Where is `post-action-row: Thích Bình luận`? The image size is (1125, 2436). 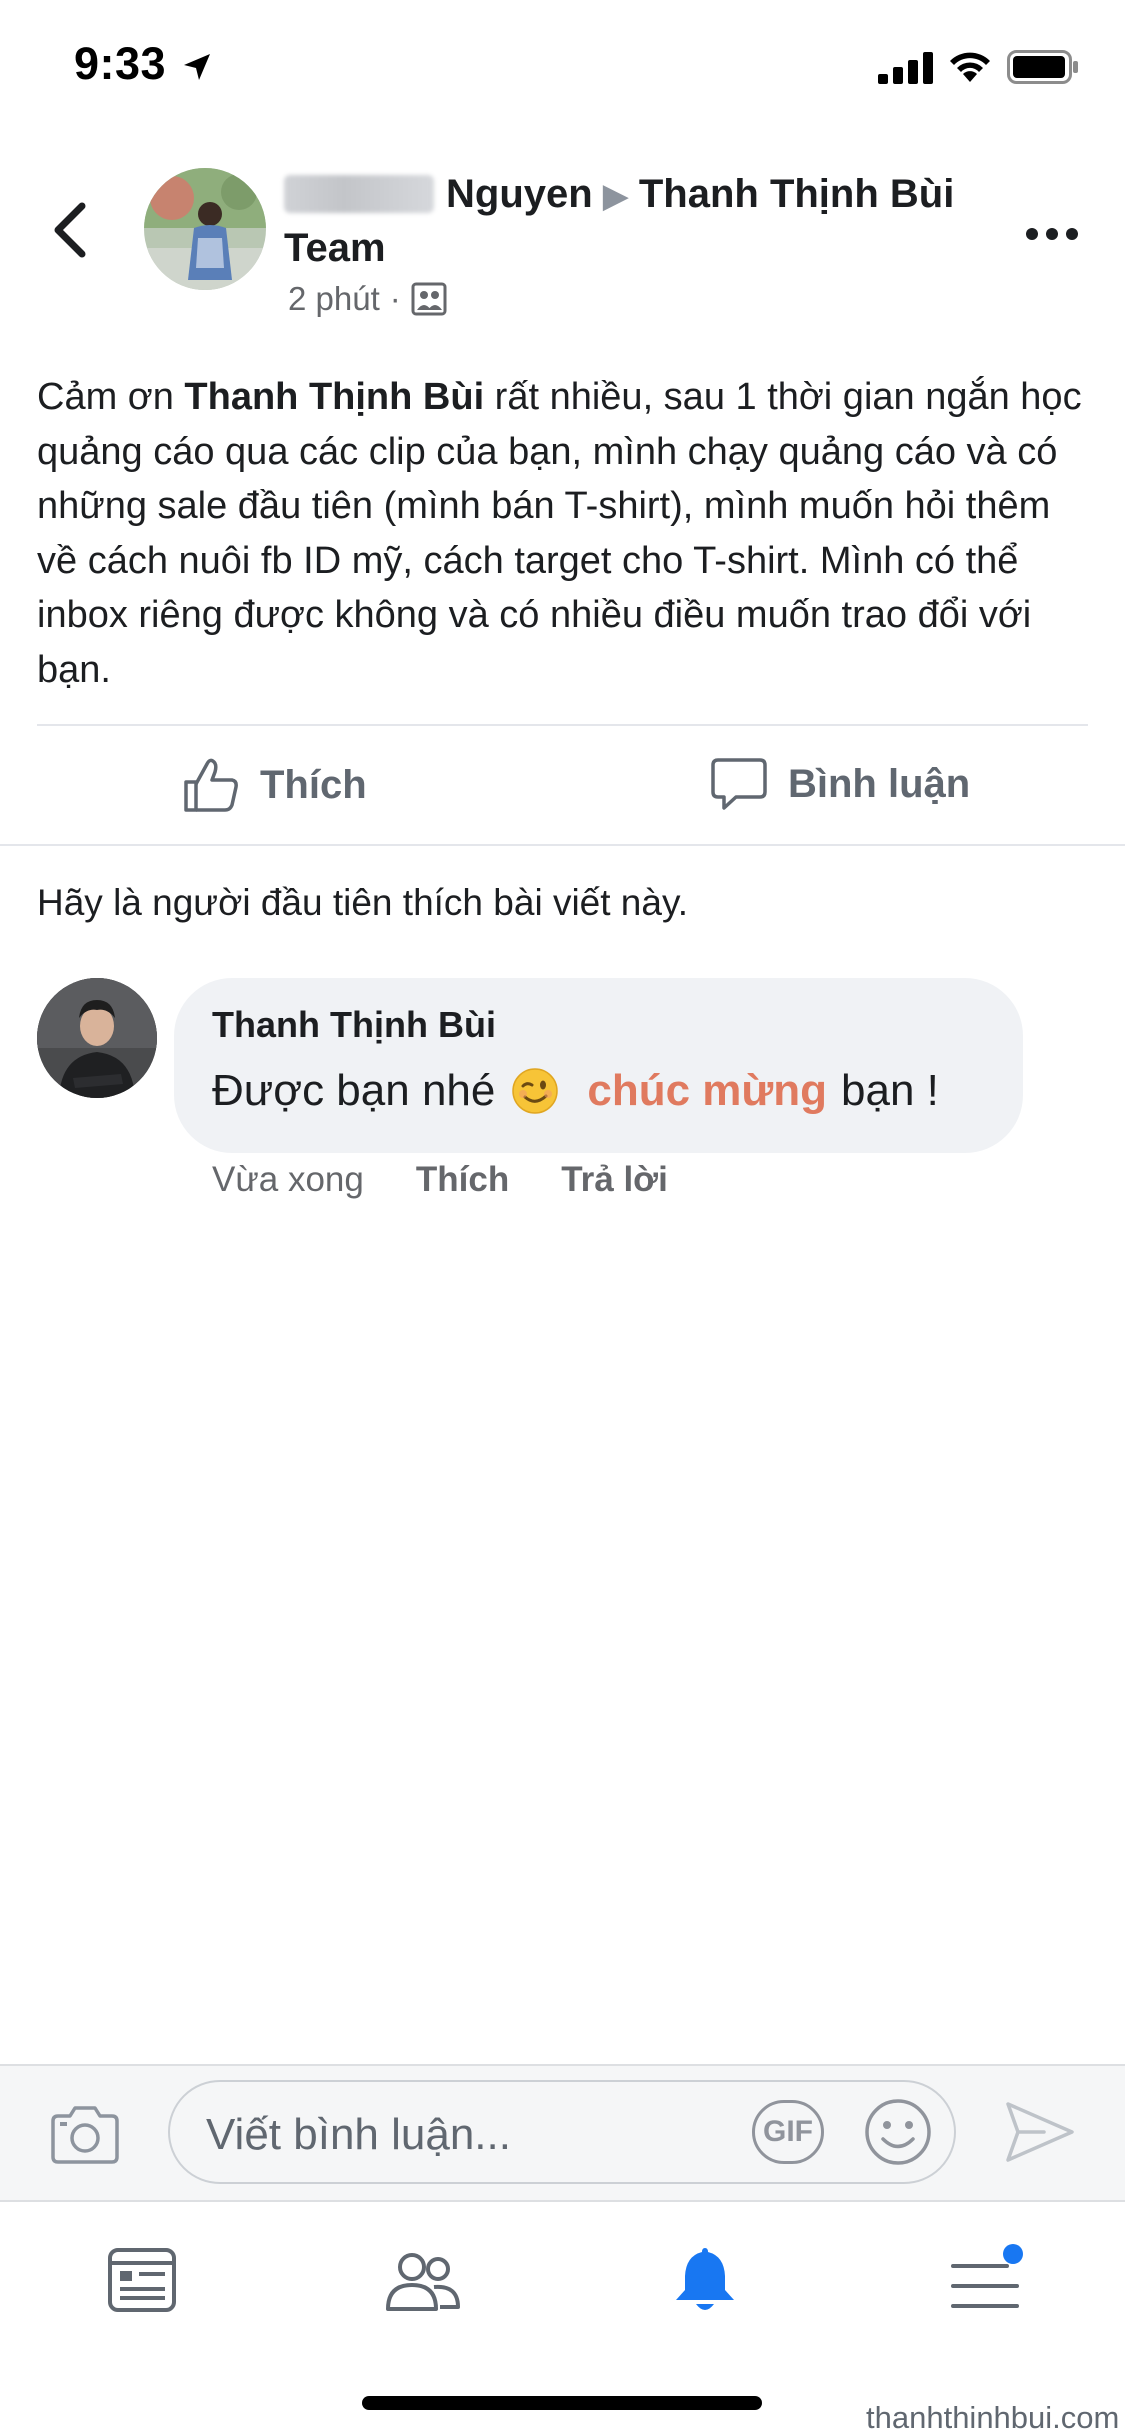 post-action-row: Thích Bình luận is located at coordinates (562, 786).